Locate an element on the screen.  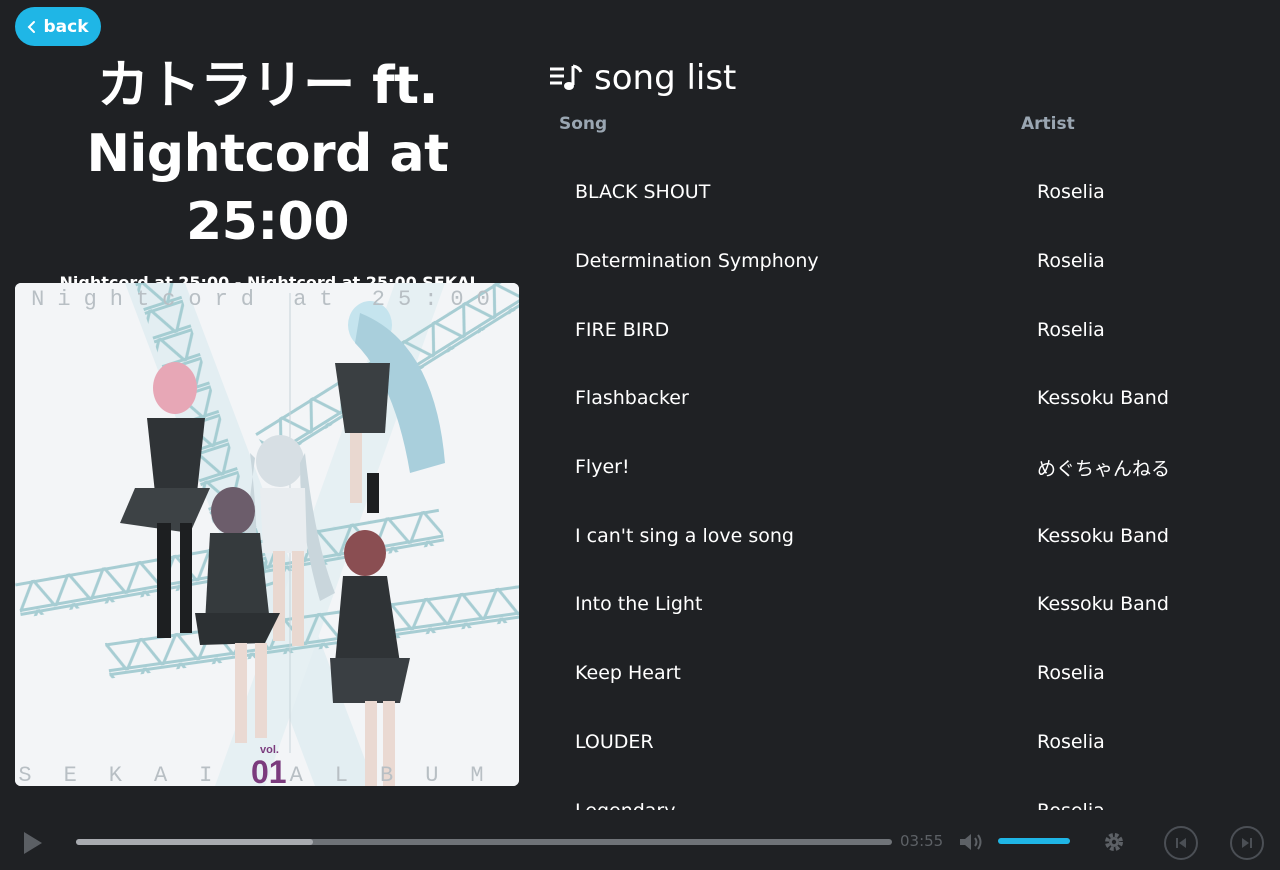
song-title: I can't sing a love song is located at coordinates (684, 535).